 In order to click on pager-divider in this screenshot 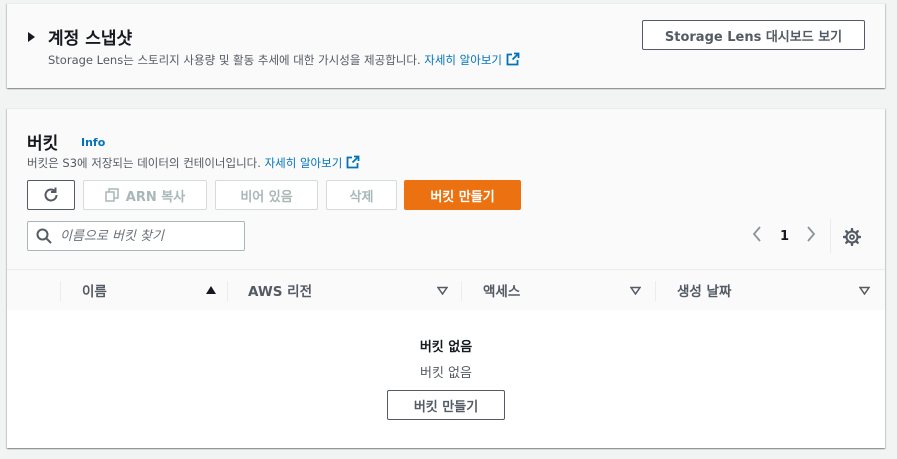, I will do `click(830, 236)`.